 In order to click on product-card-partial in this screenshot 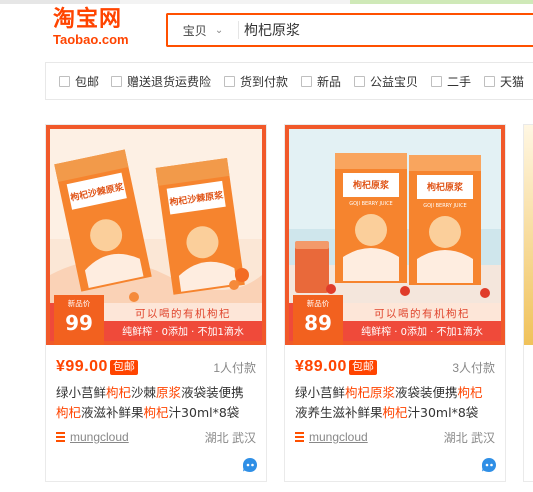, I will do `click(528, 303)`.